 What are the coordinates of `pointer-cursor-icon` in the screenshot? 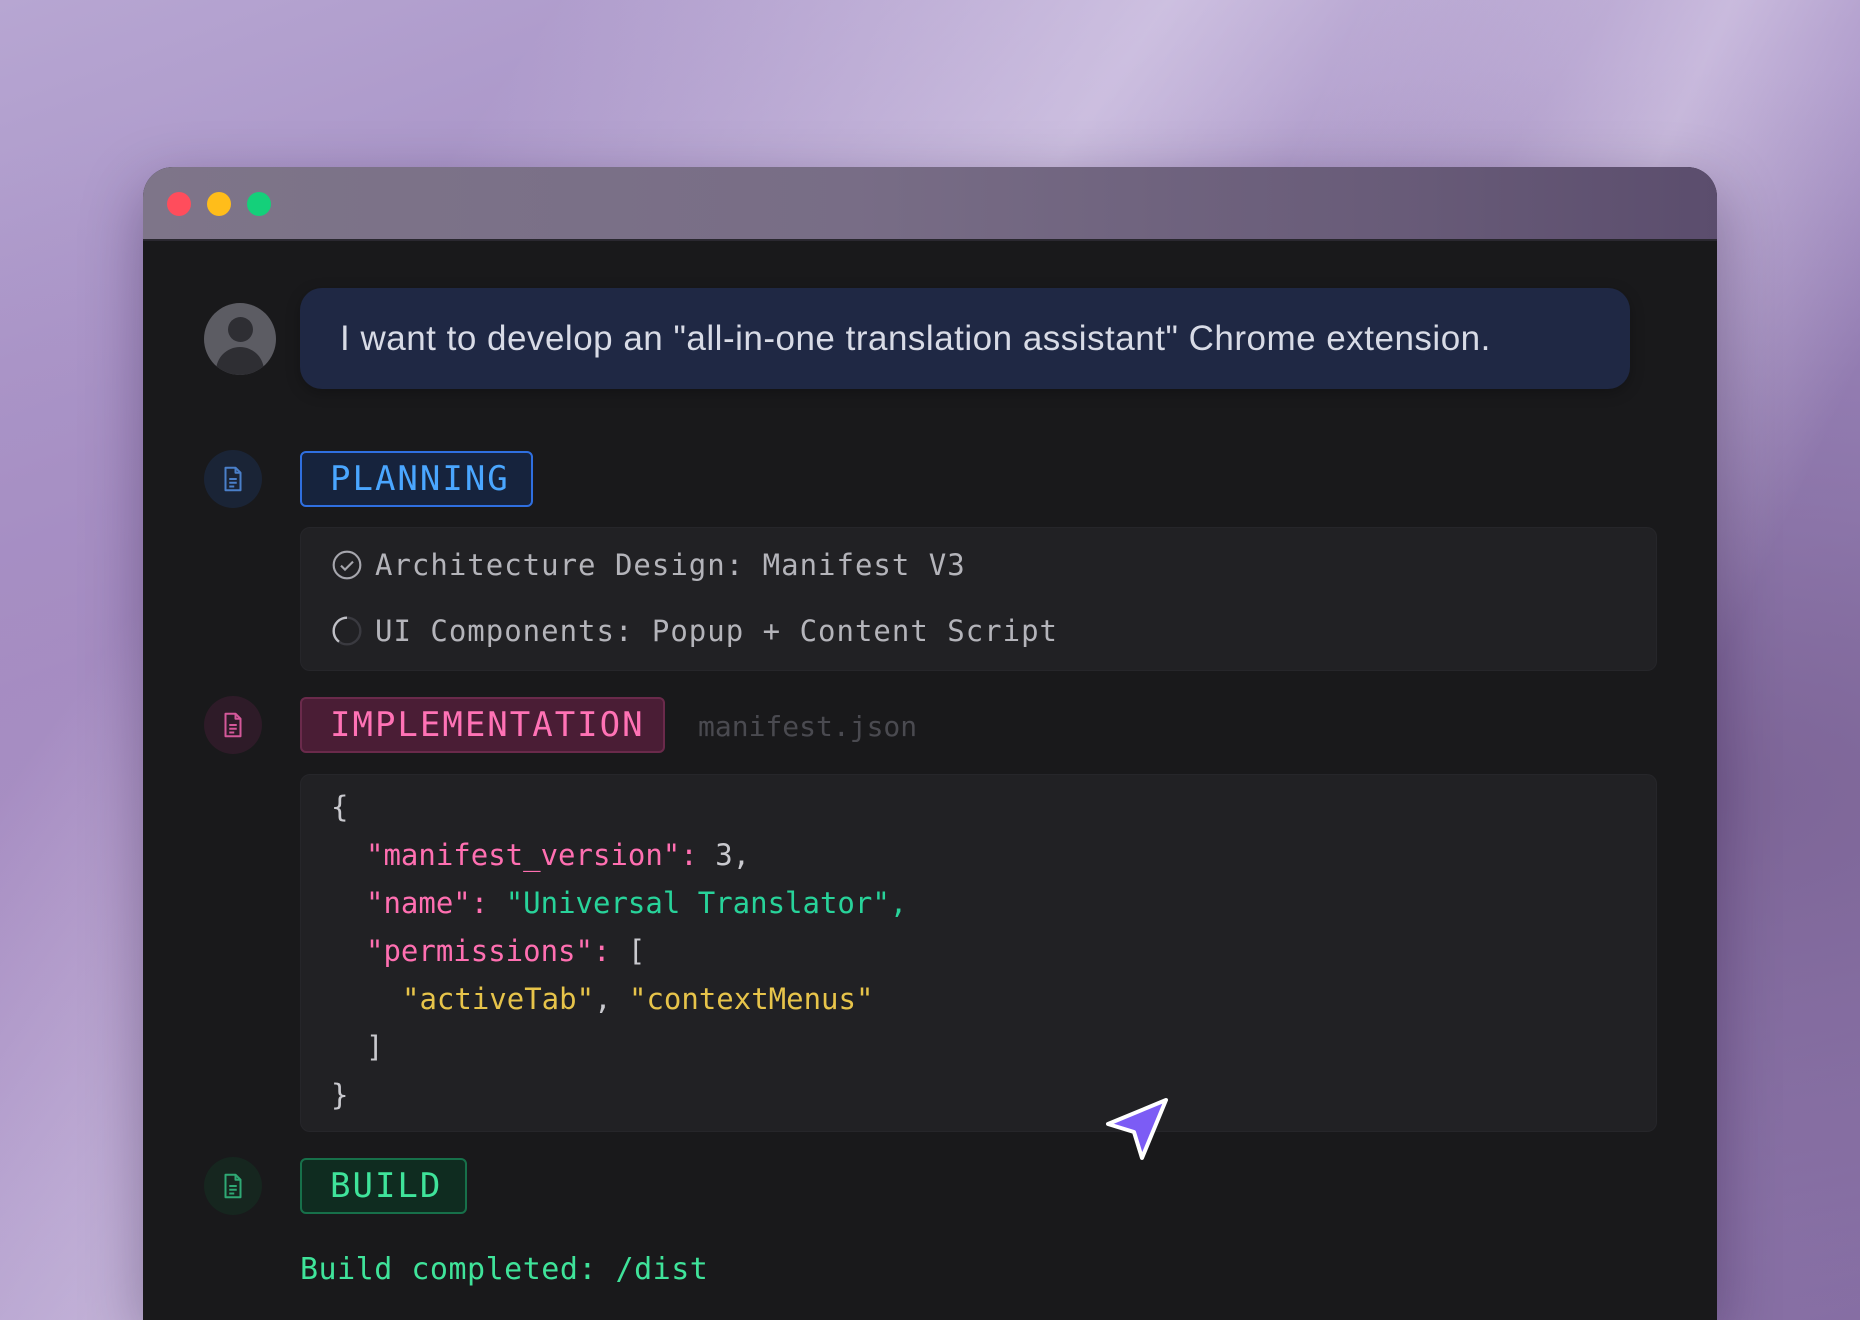 It's located at (1137, 1129).